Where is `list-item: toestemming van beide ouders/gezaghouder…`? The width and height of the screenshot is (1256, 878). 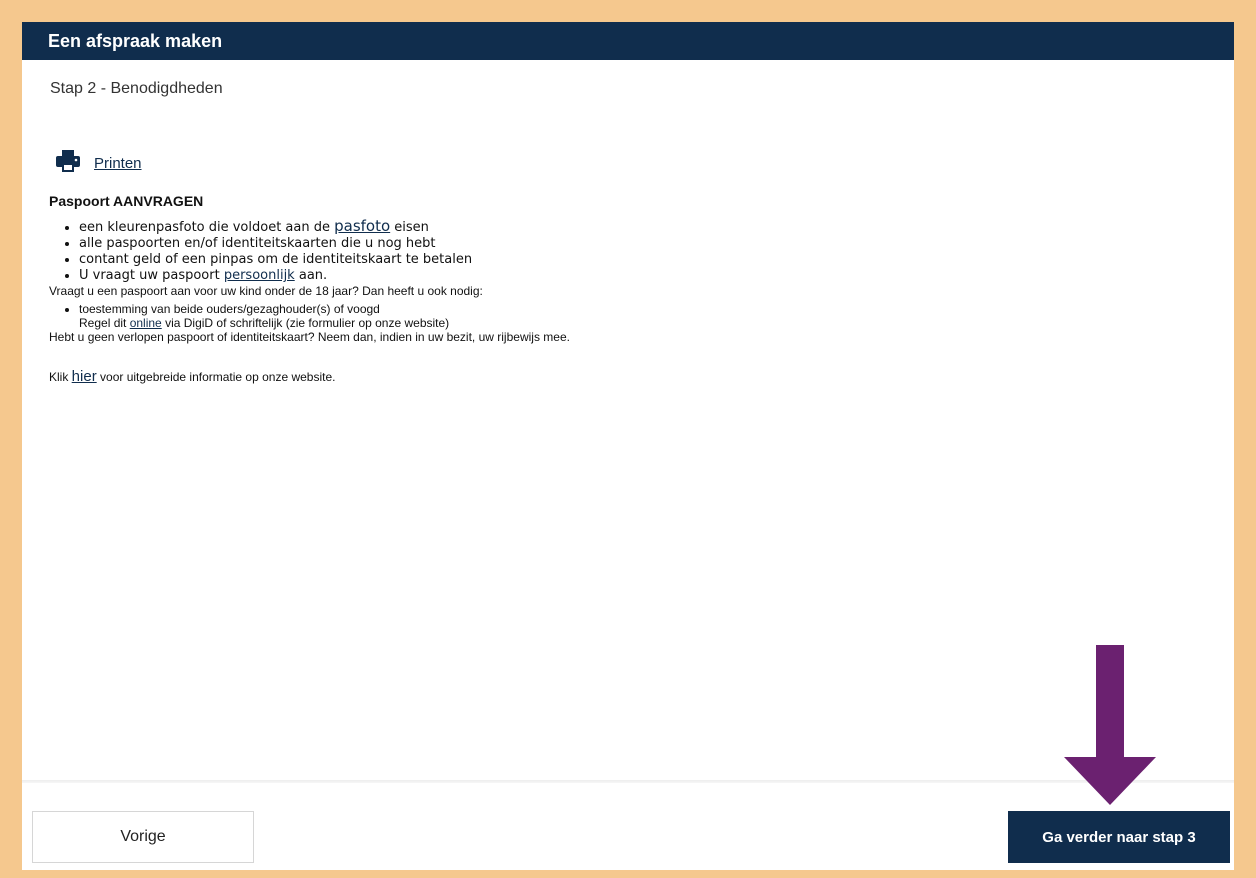 list-item: toestemming van beide ouders/gezaghouder… is located at coordinates (639, 316).